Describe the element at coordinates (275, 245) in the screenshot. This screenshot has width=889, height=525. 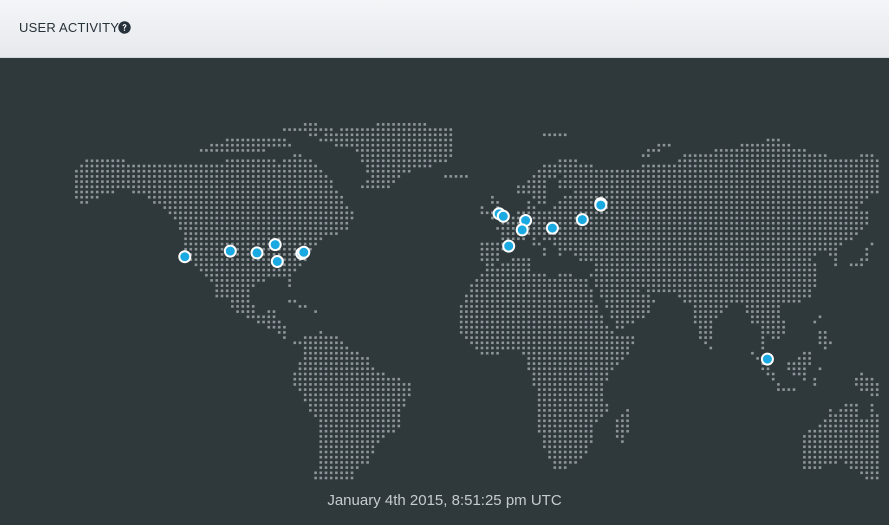
I see `activity-marker-illinois` at that location.